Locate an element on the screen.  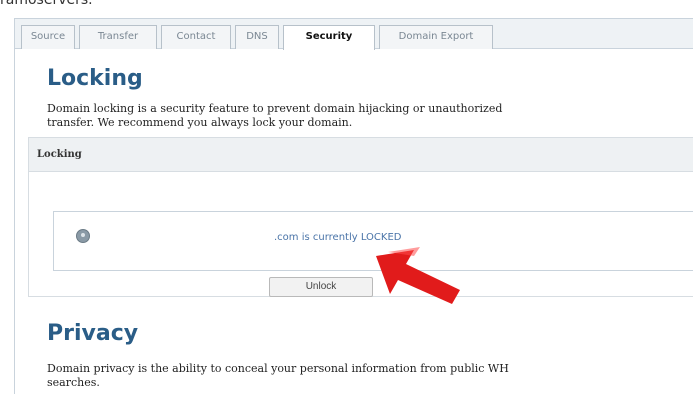
tab-contact: Contact is located at coordinates (196, 37).